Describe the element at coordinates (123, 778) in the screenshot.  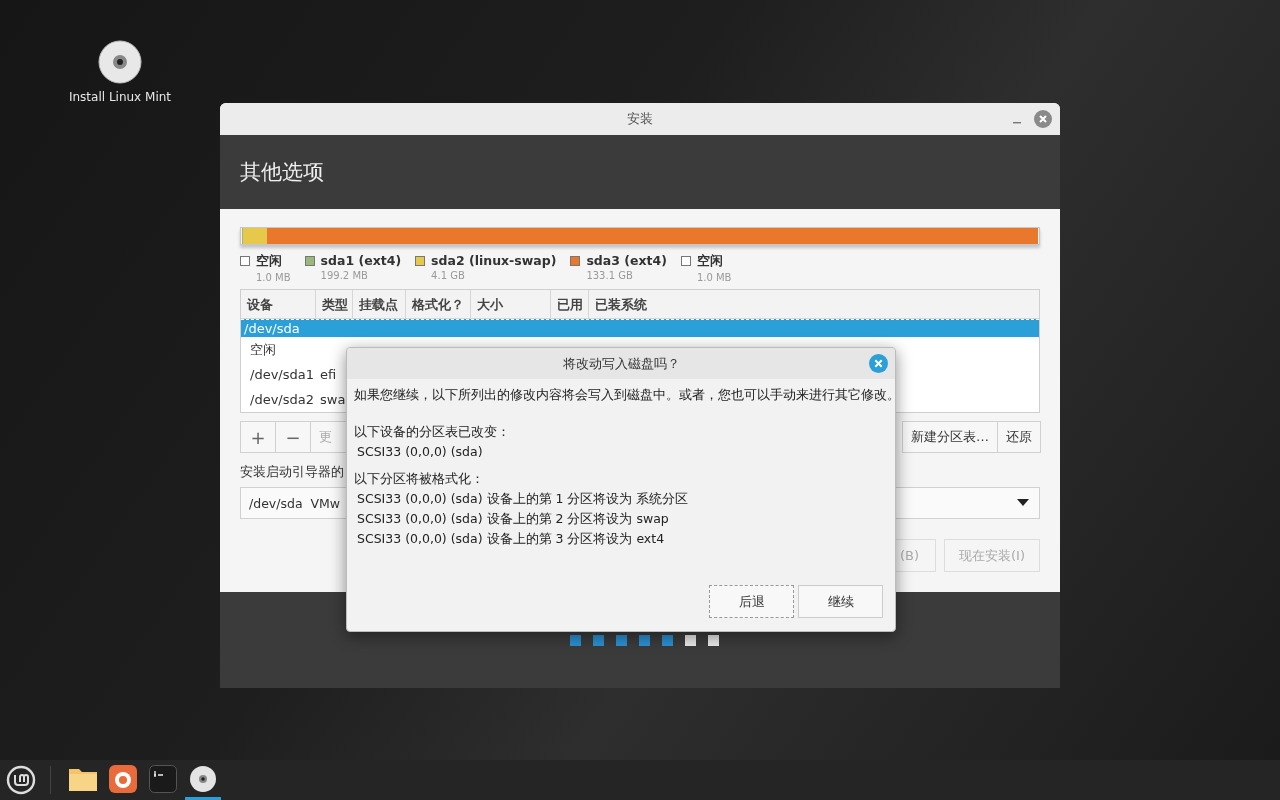
I see `browser-icon` at that location.